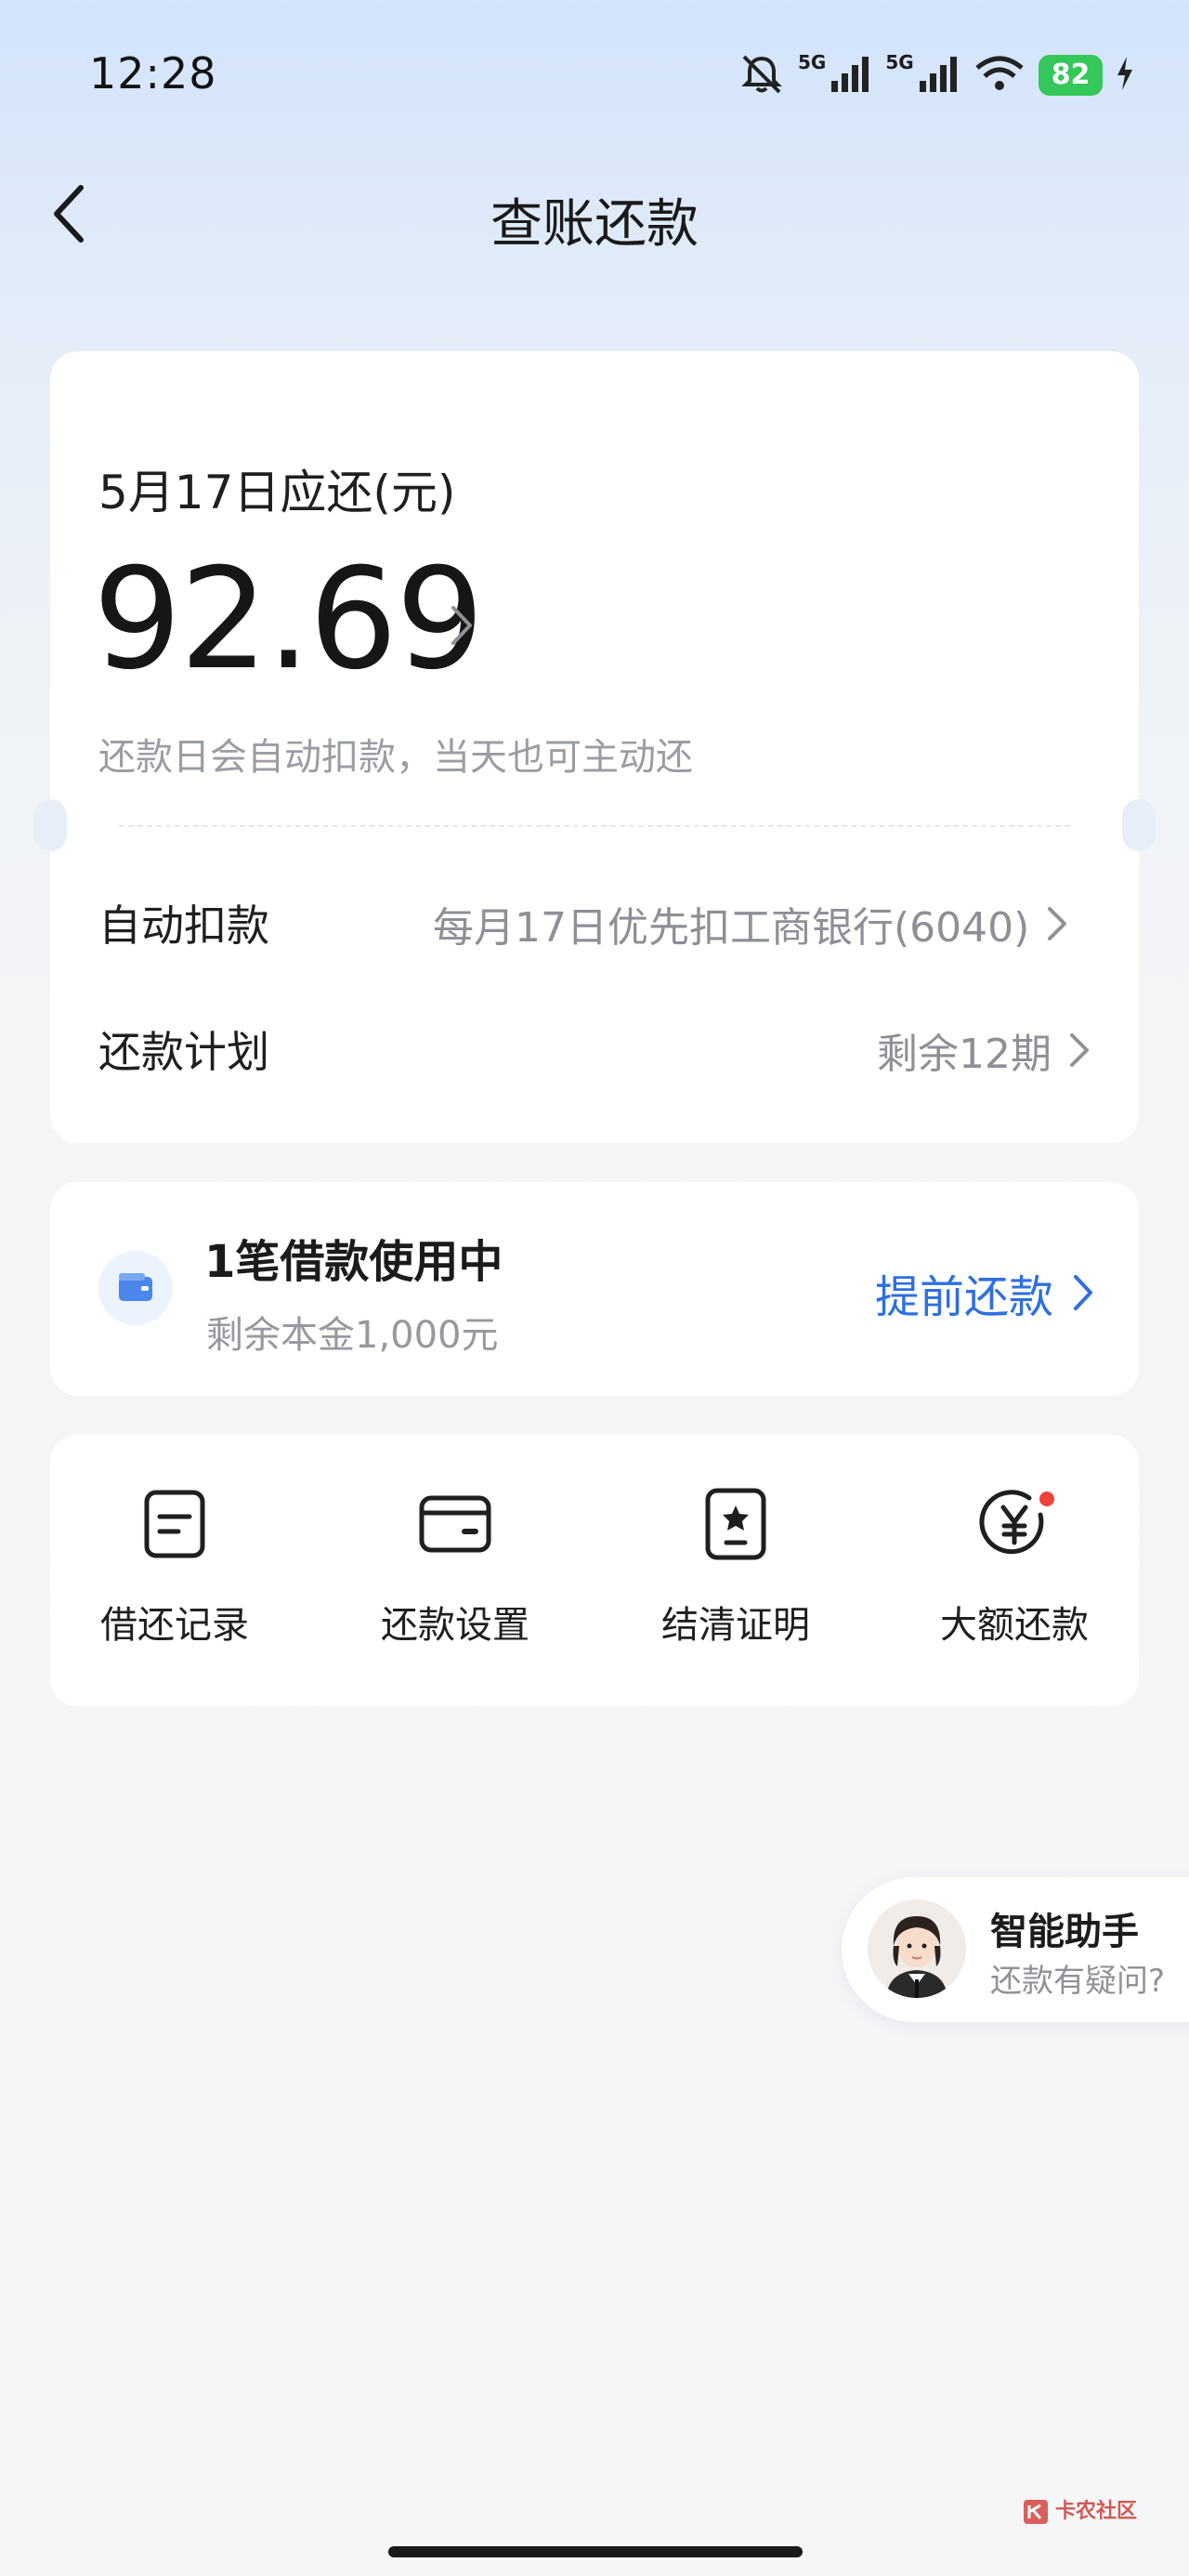  What do you see at coordinates (736, 1524) in the screenshot?
I see `certificate-icon` at bounding box center [736, 1524].